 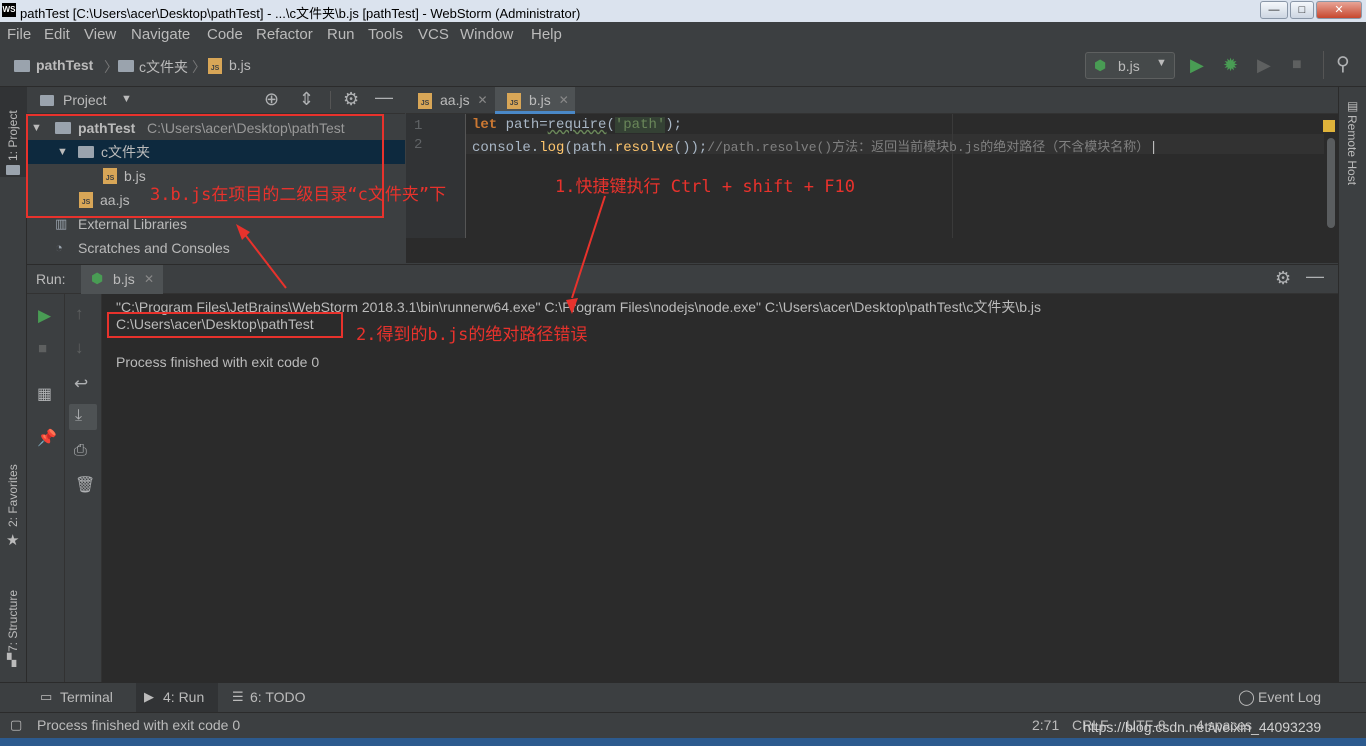 What do you see at coordinates (1202, 727) in the screenshot?
I see `watermark-text: https://blog.csdn.net/weixin_44093239` at bounding box center [1202, 727].